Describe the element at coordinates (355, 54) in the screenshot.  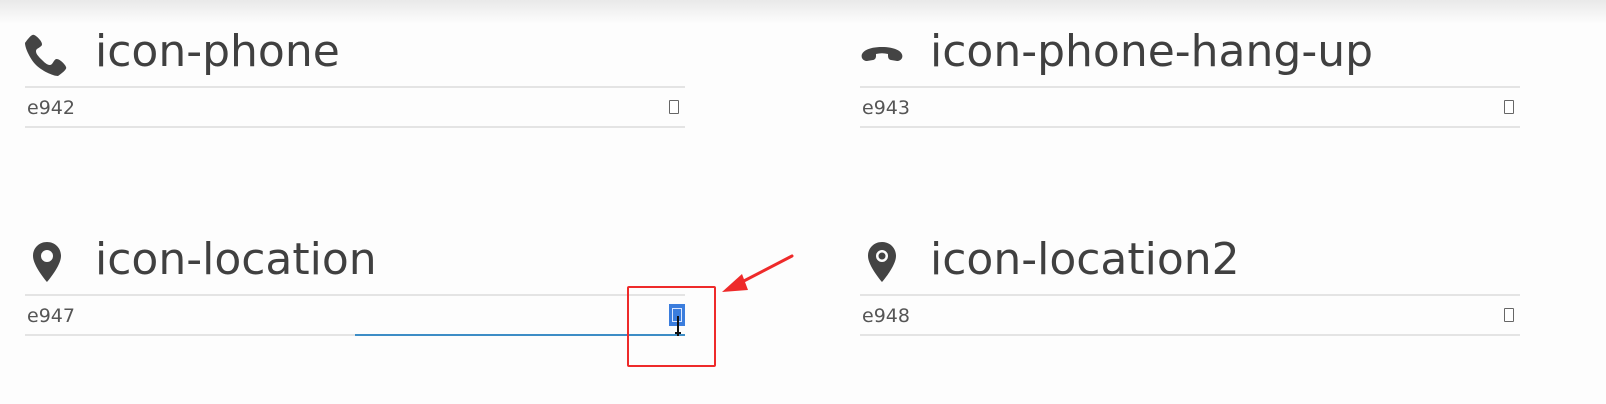
I see `glyph-header: icon-phone` at that location.